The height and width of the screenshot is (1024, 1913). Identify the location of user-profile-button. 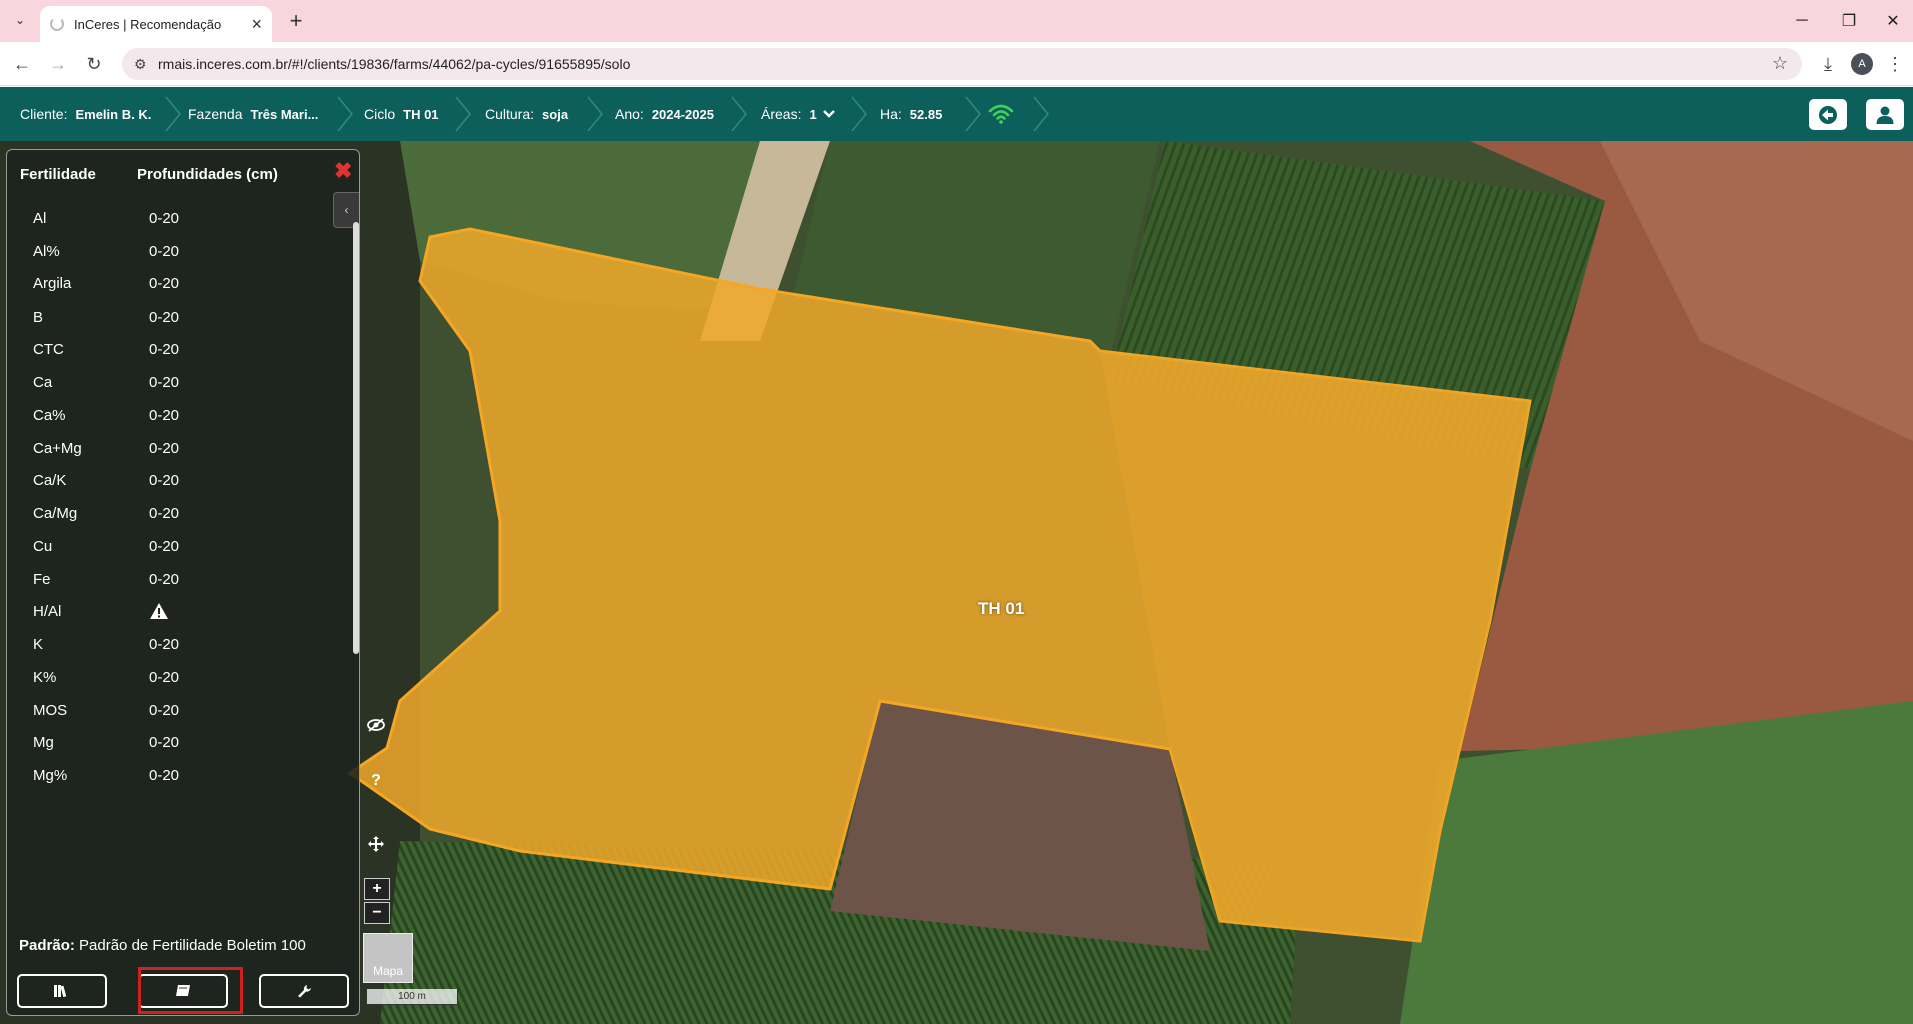
(1885, 114).